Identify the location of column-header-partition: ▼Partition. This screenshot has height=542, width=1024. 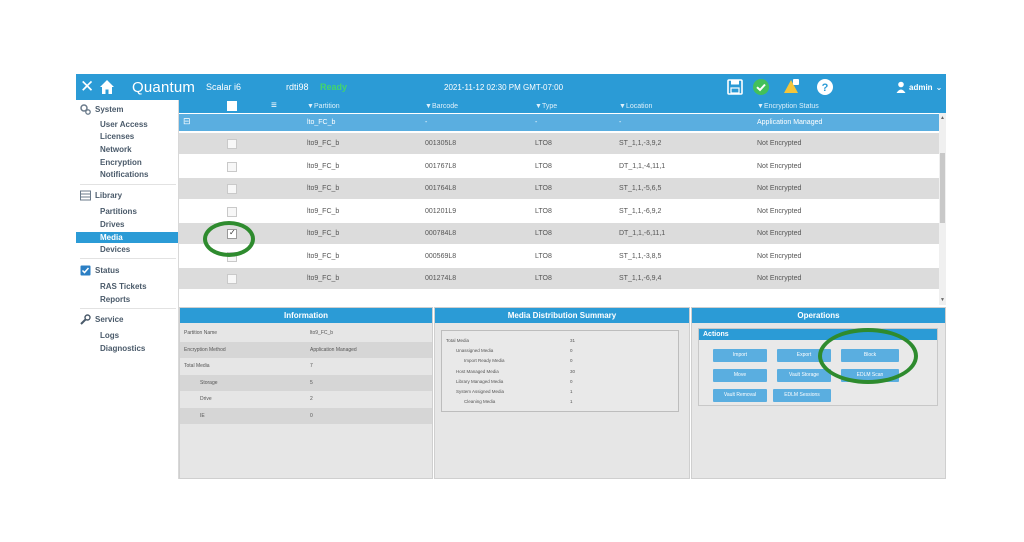
(323, 106).